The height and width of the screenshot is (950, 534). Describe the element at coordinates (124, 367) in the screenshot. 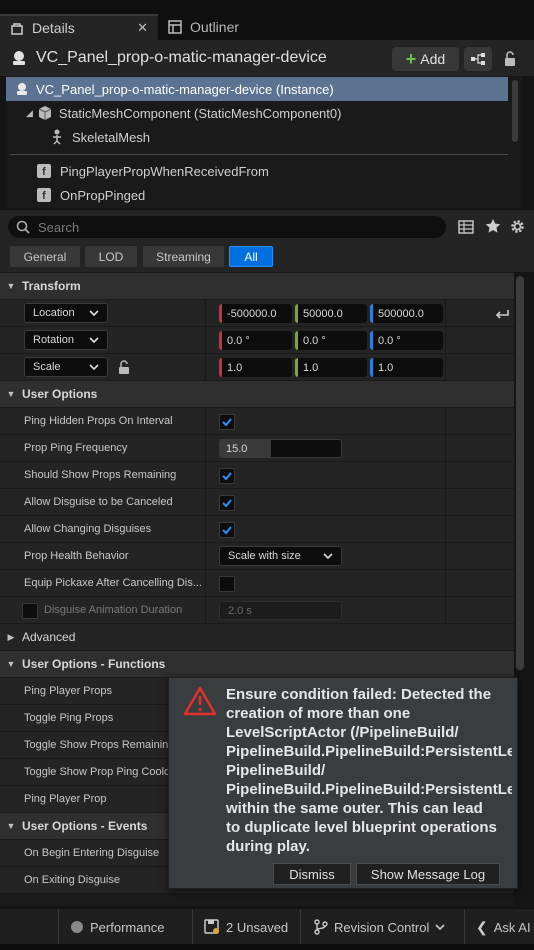

I see `unlock-scale-icon` at that location.